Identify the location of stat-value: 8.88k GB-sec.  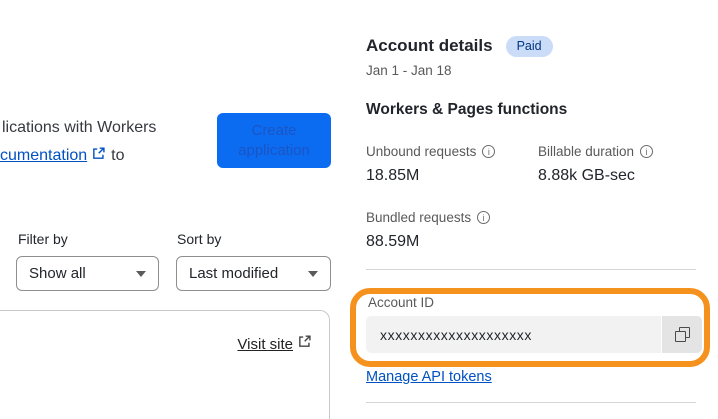
(586, 175).